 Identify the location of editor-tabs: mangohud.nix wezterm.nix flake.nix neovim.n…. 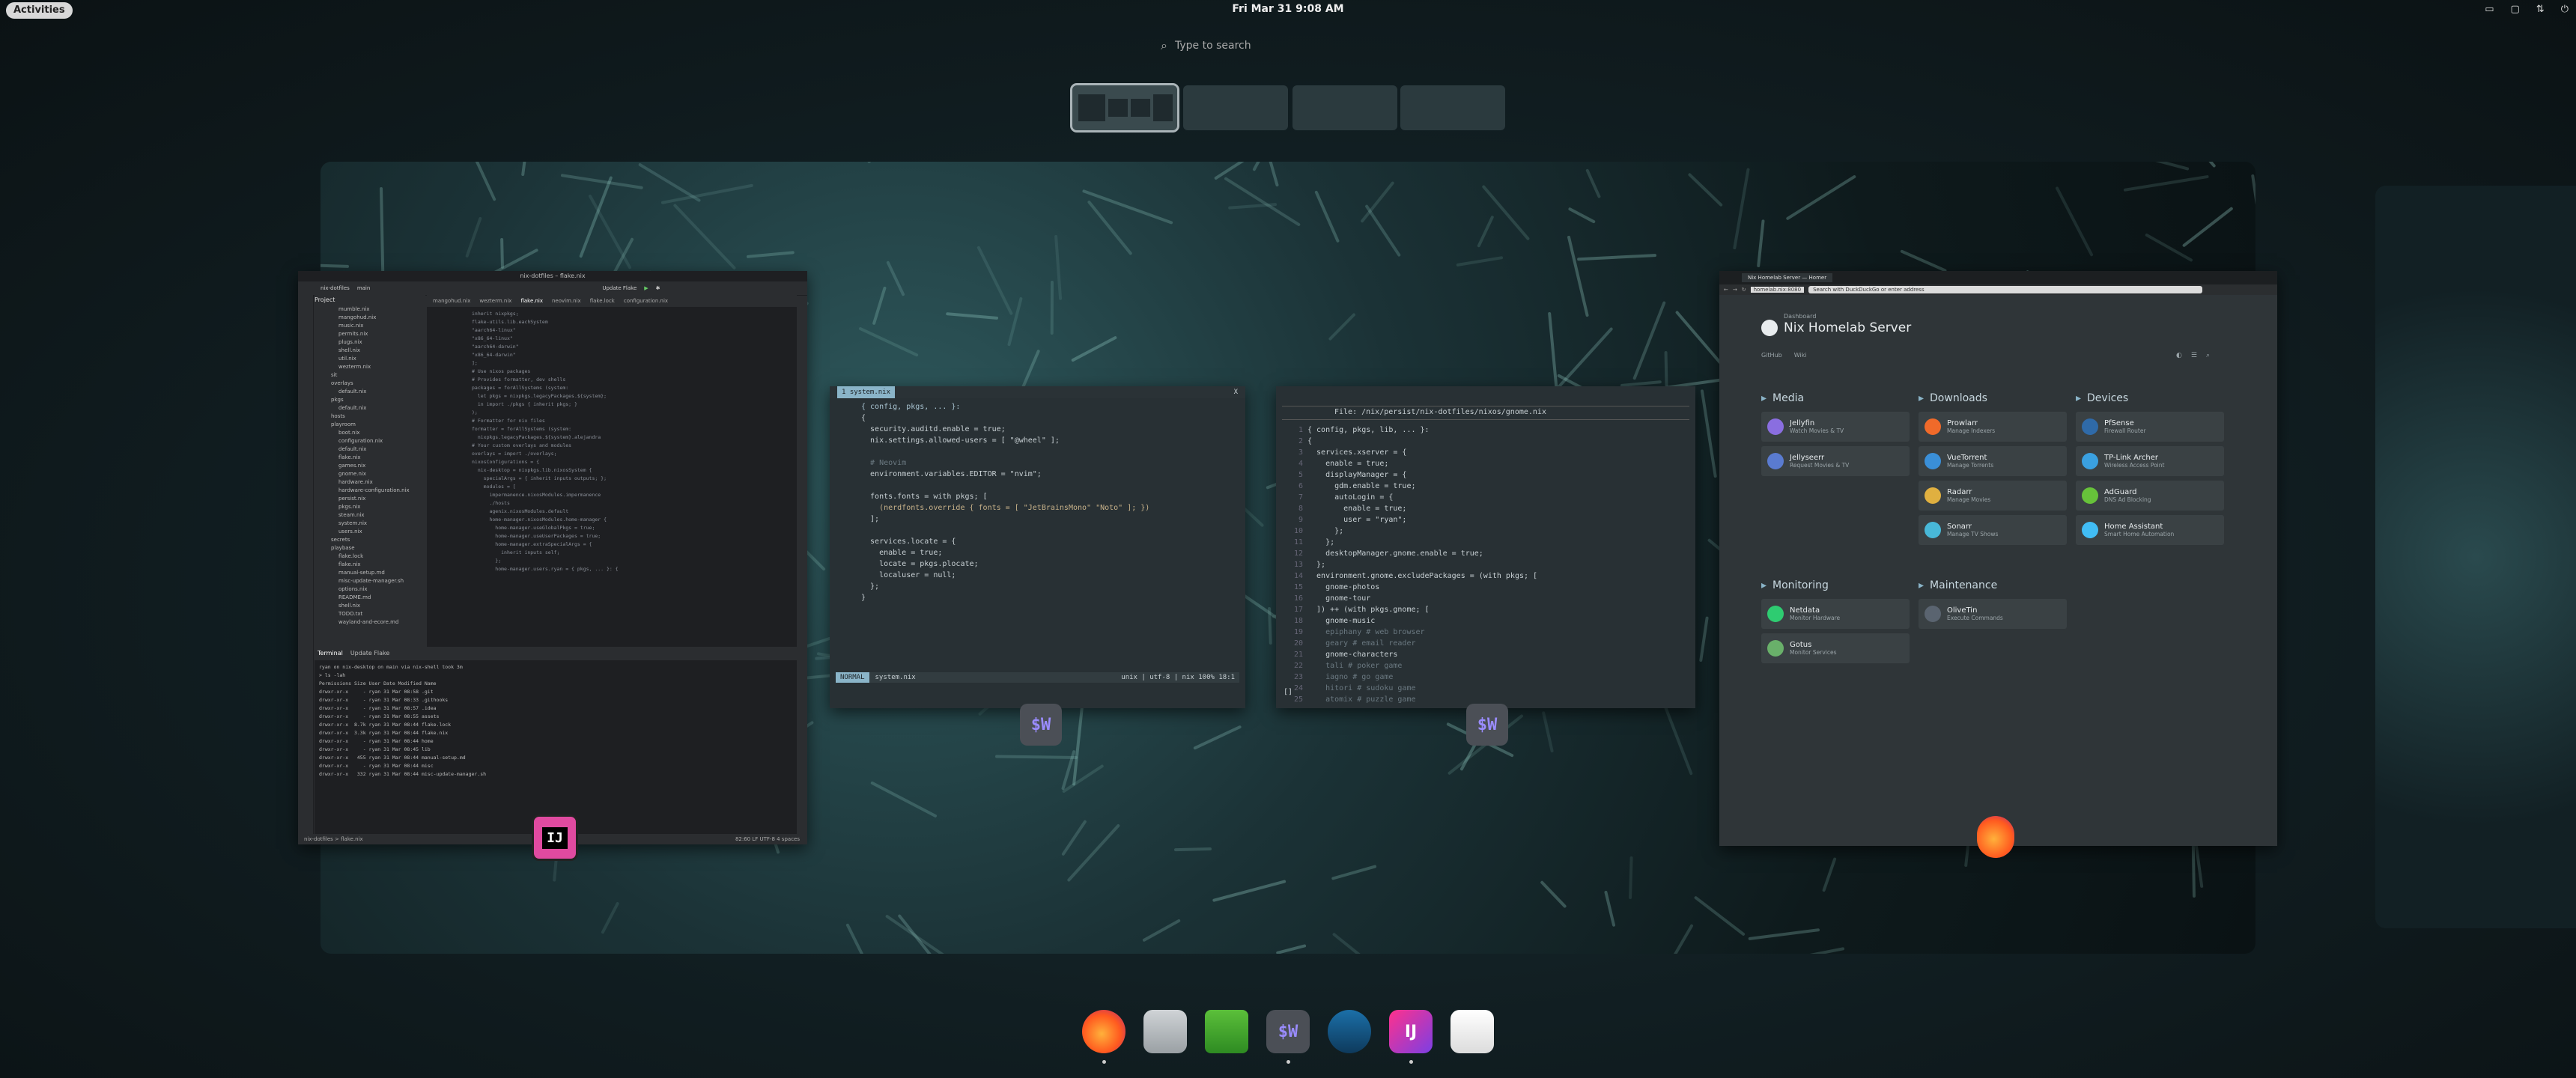
(612, 301).